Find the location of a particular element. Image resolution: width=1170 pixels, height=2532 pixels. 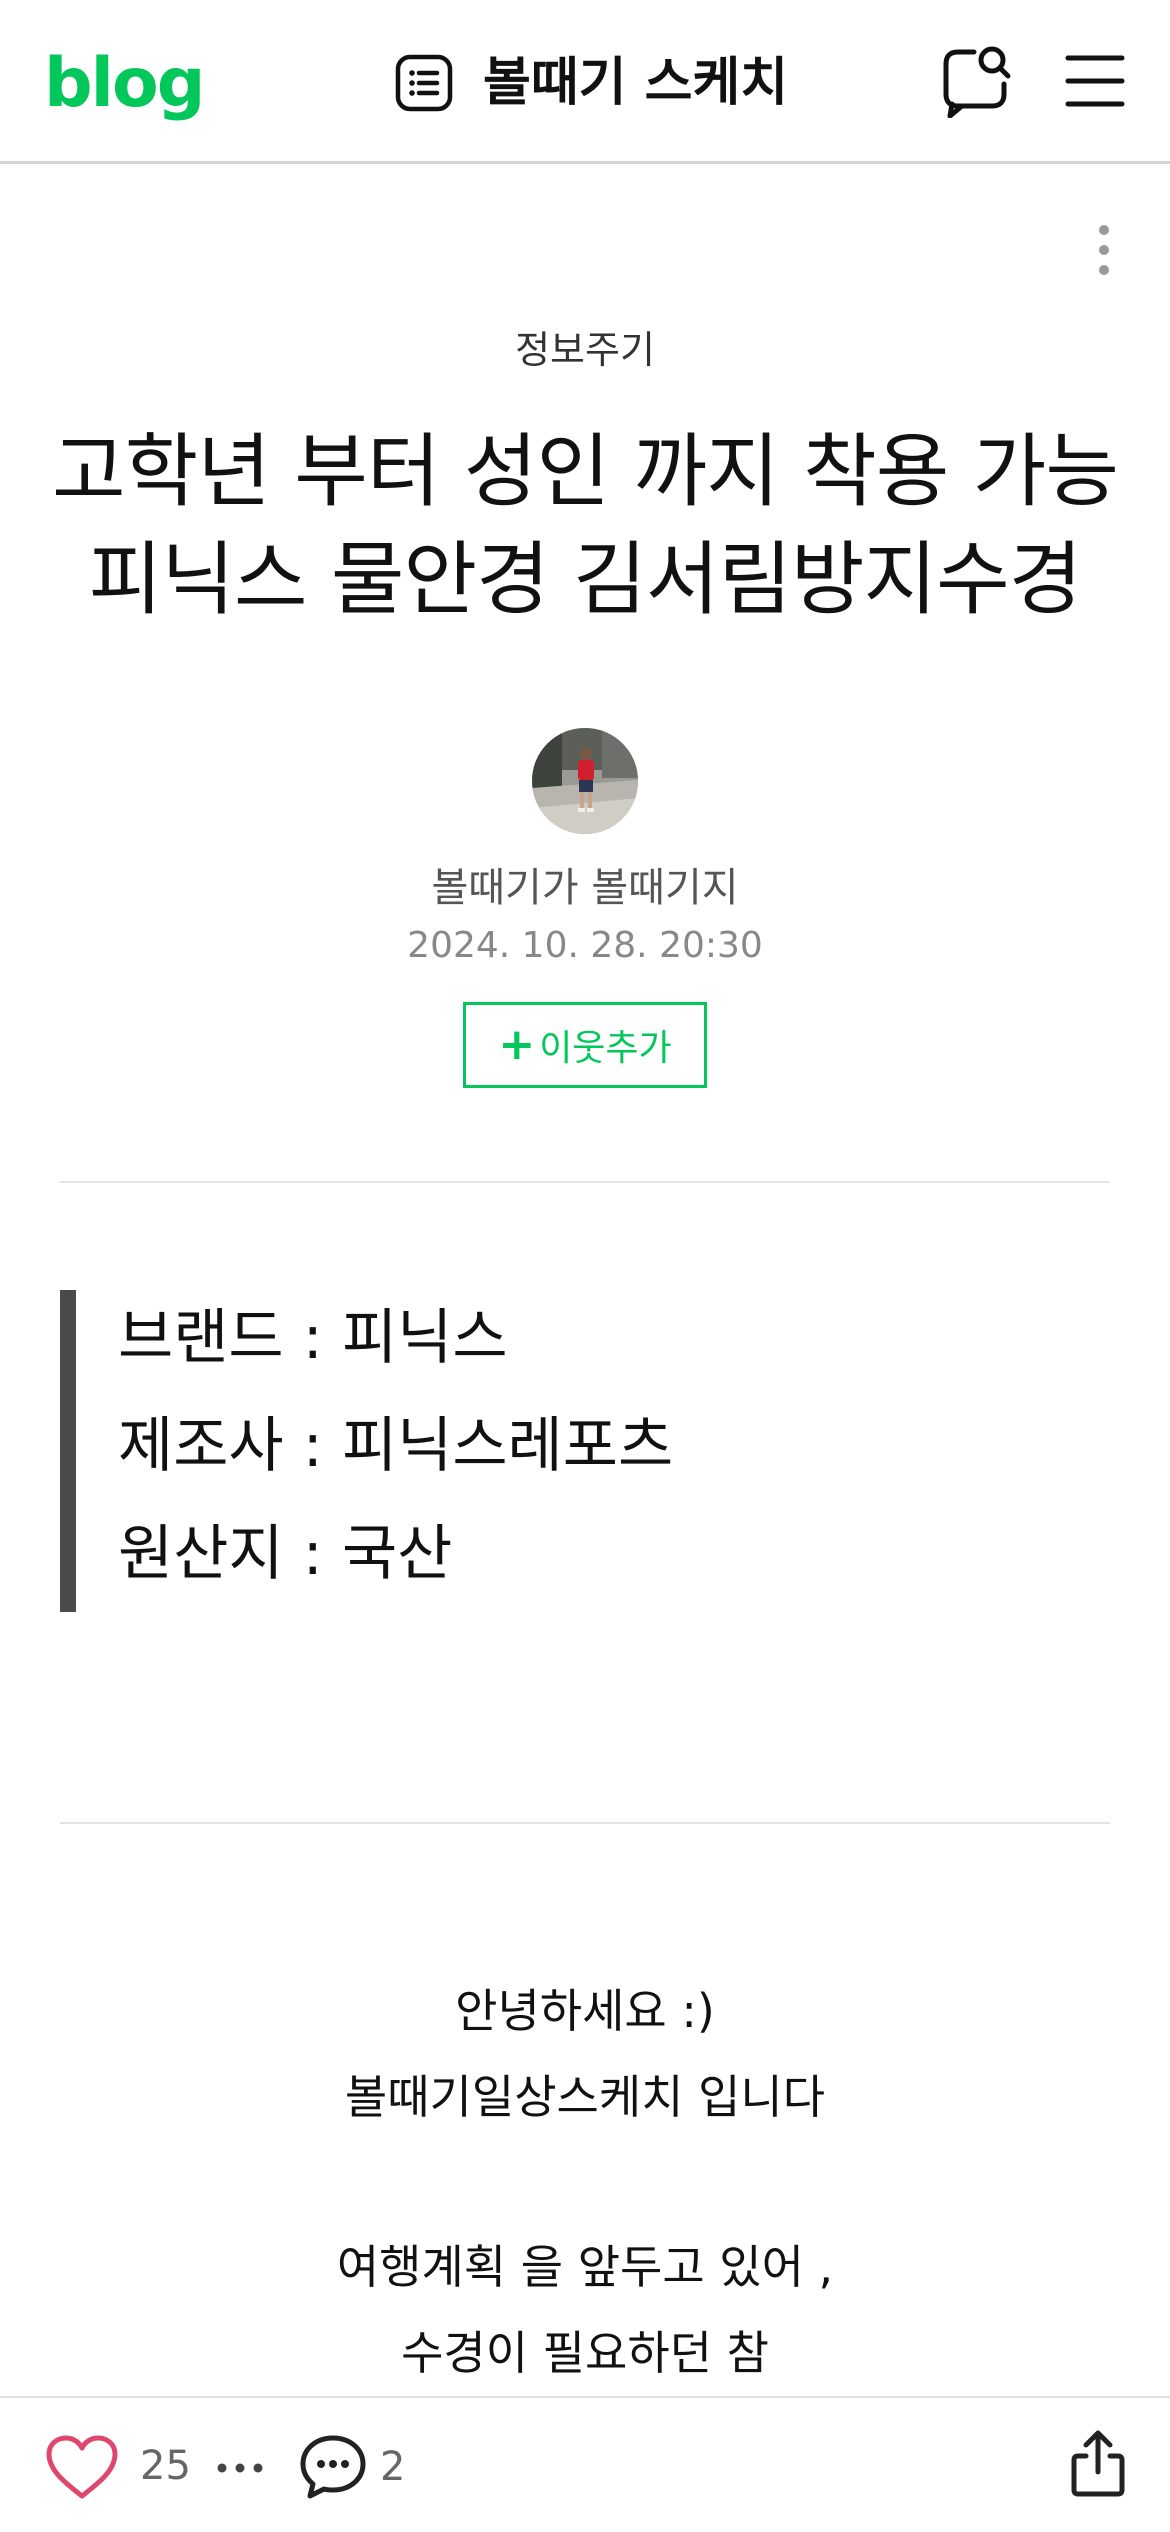

blog-title-area: 볼때기 스케치 is located at coordinates (591, 83).